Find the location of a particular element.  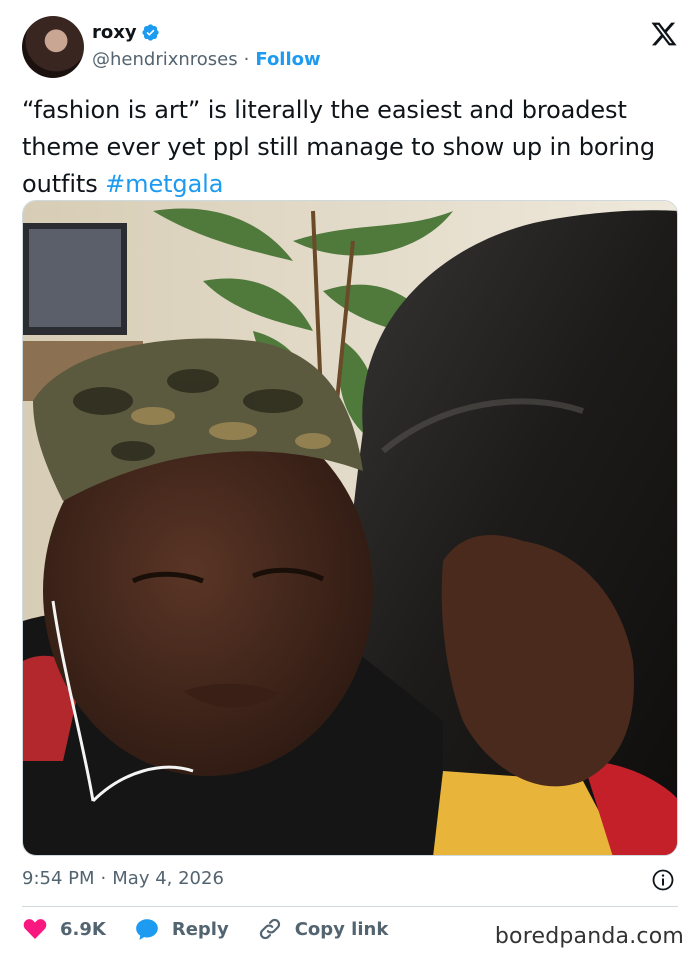

copy-link-label: Copy link is located at coordinates (341, 929).